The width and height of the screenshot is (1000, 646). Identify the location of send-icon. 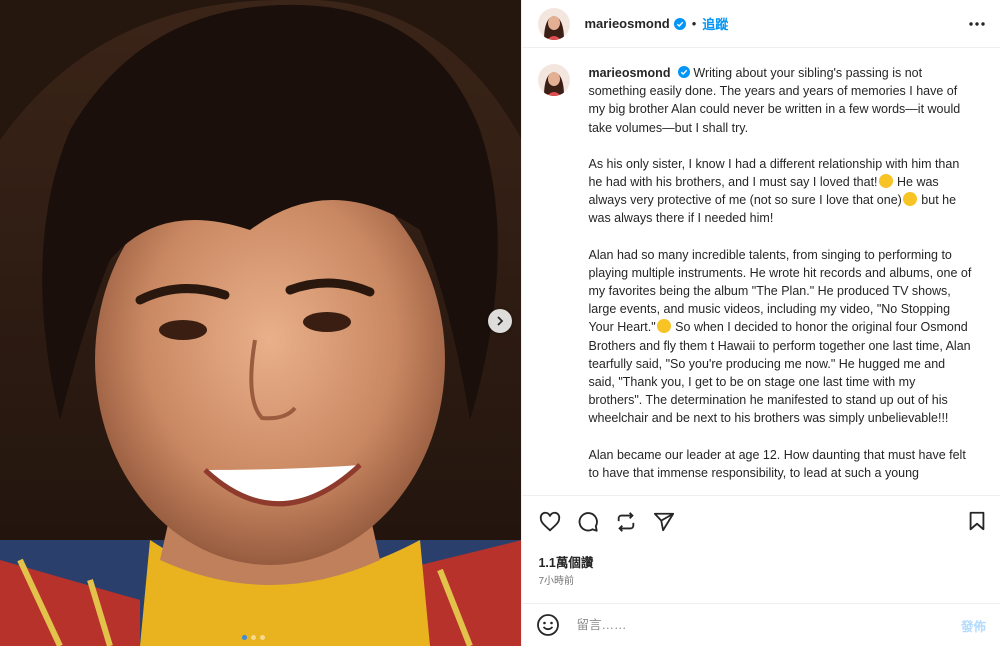
(664, 522).